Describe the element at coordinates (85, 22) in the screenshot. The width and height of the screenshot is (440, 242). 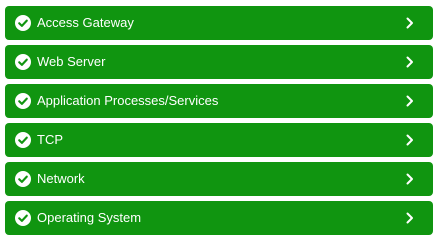
I see `status-row-label: Access Gateway` at that location.